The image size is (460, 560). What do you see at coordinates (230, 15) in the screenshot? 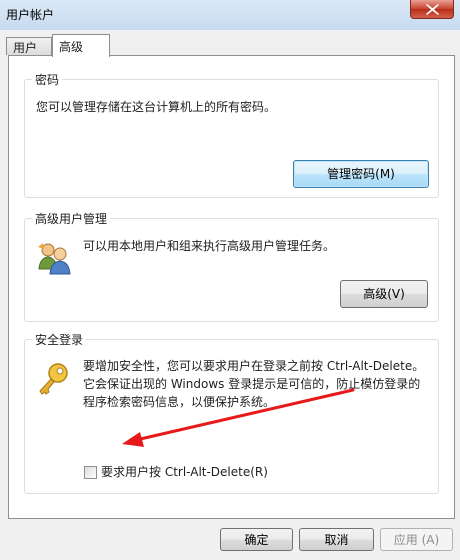
I see `title-bar: 用户帐户` at bounding box center [230, 15].